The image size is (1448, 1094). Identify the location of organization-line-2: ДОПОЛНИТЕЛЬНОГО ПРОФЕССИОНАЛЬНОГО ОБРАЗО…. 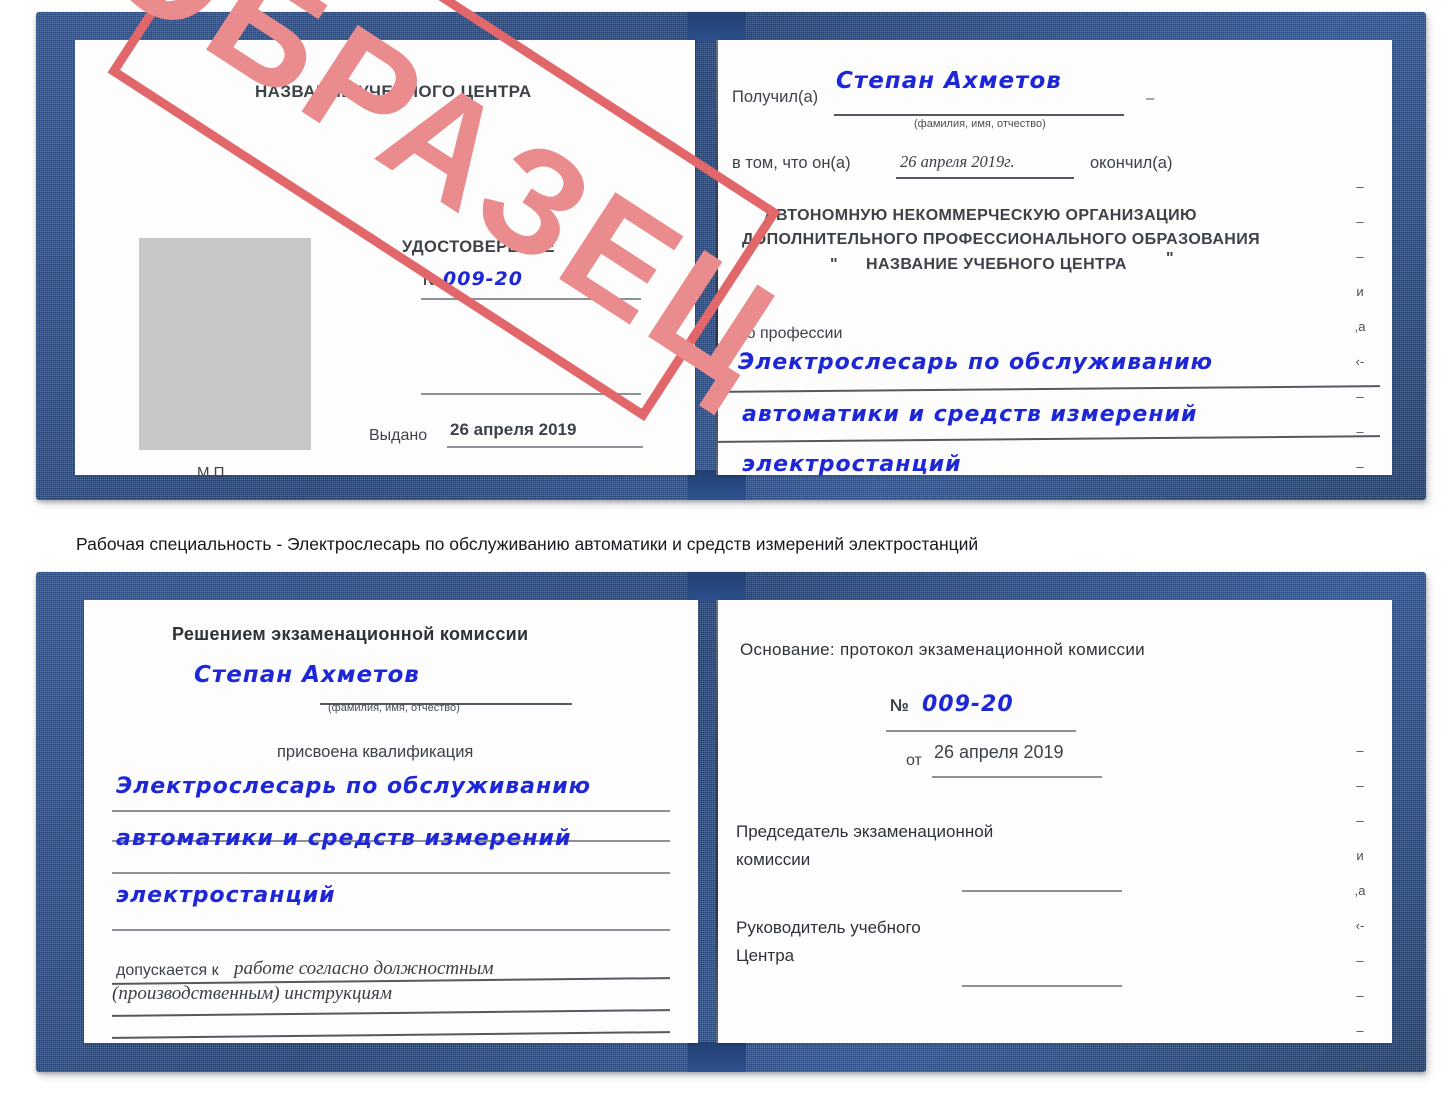
(1001, 239).